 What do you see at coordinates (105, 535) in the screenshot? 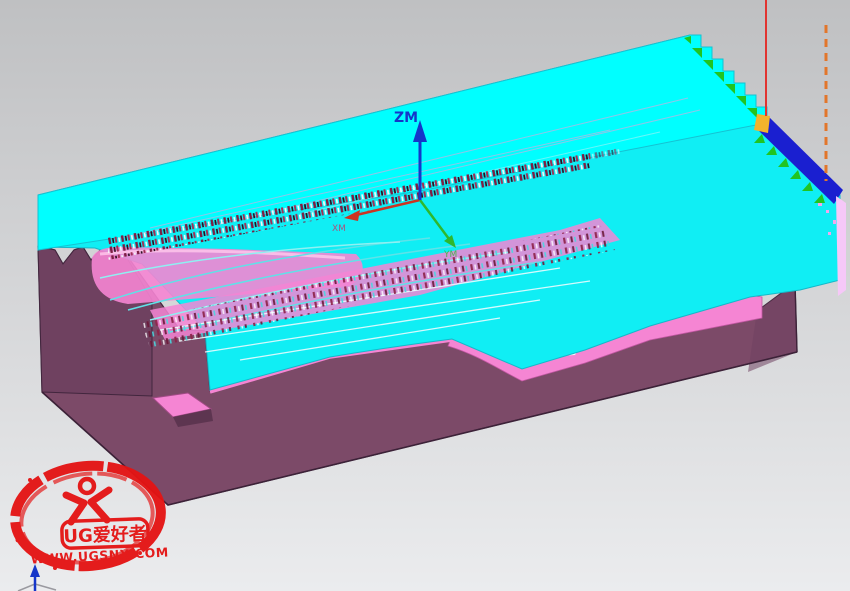
I see `watermark-title: UG爱好者` at bounding box center [105, 535].